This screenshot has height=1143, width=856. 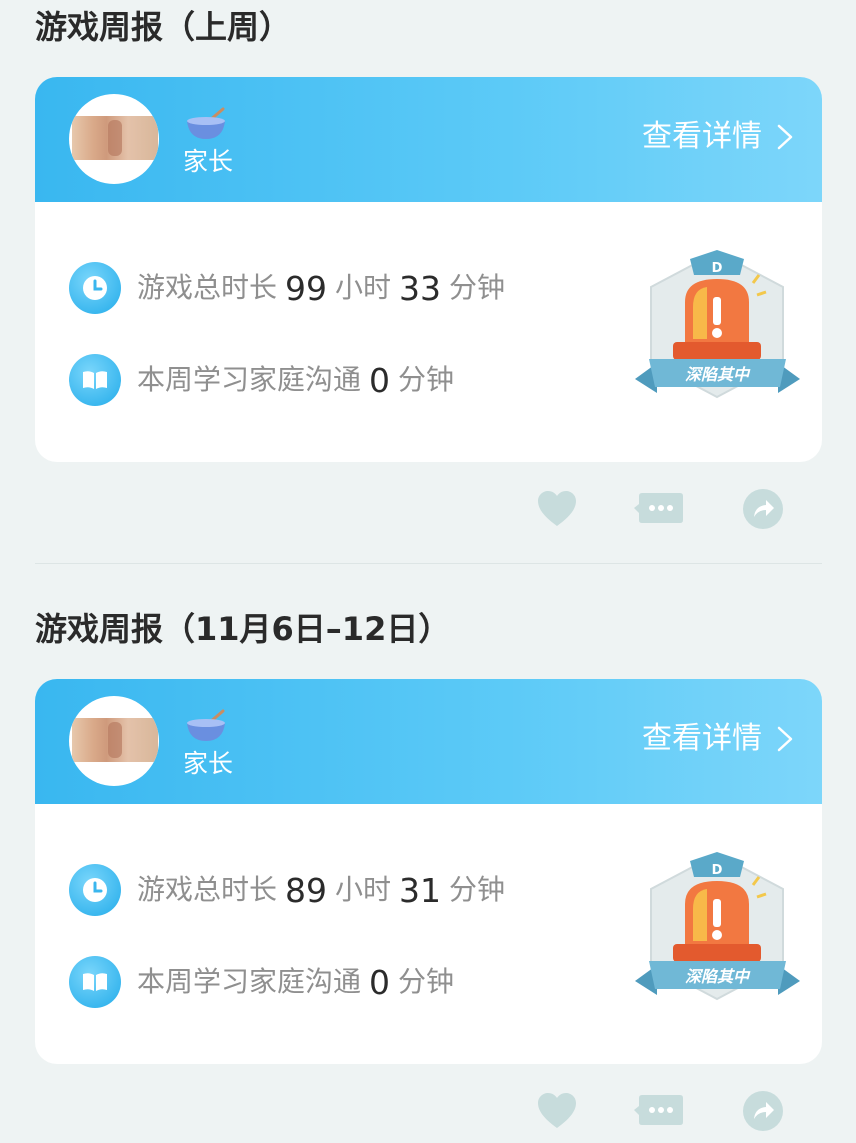 What do you see at coordinates (163, 27) in the screenshot?
I see `report-title: 游戏周报（上周）` at bounding box center [163, 27].